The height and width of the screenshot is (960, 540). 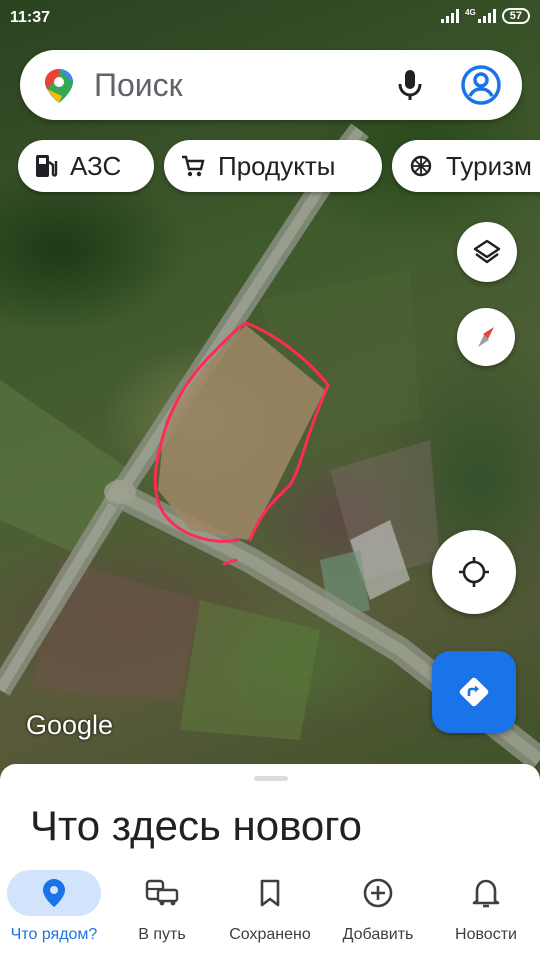 I want to click on cart-icon, so click(x=193, y=166).